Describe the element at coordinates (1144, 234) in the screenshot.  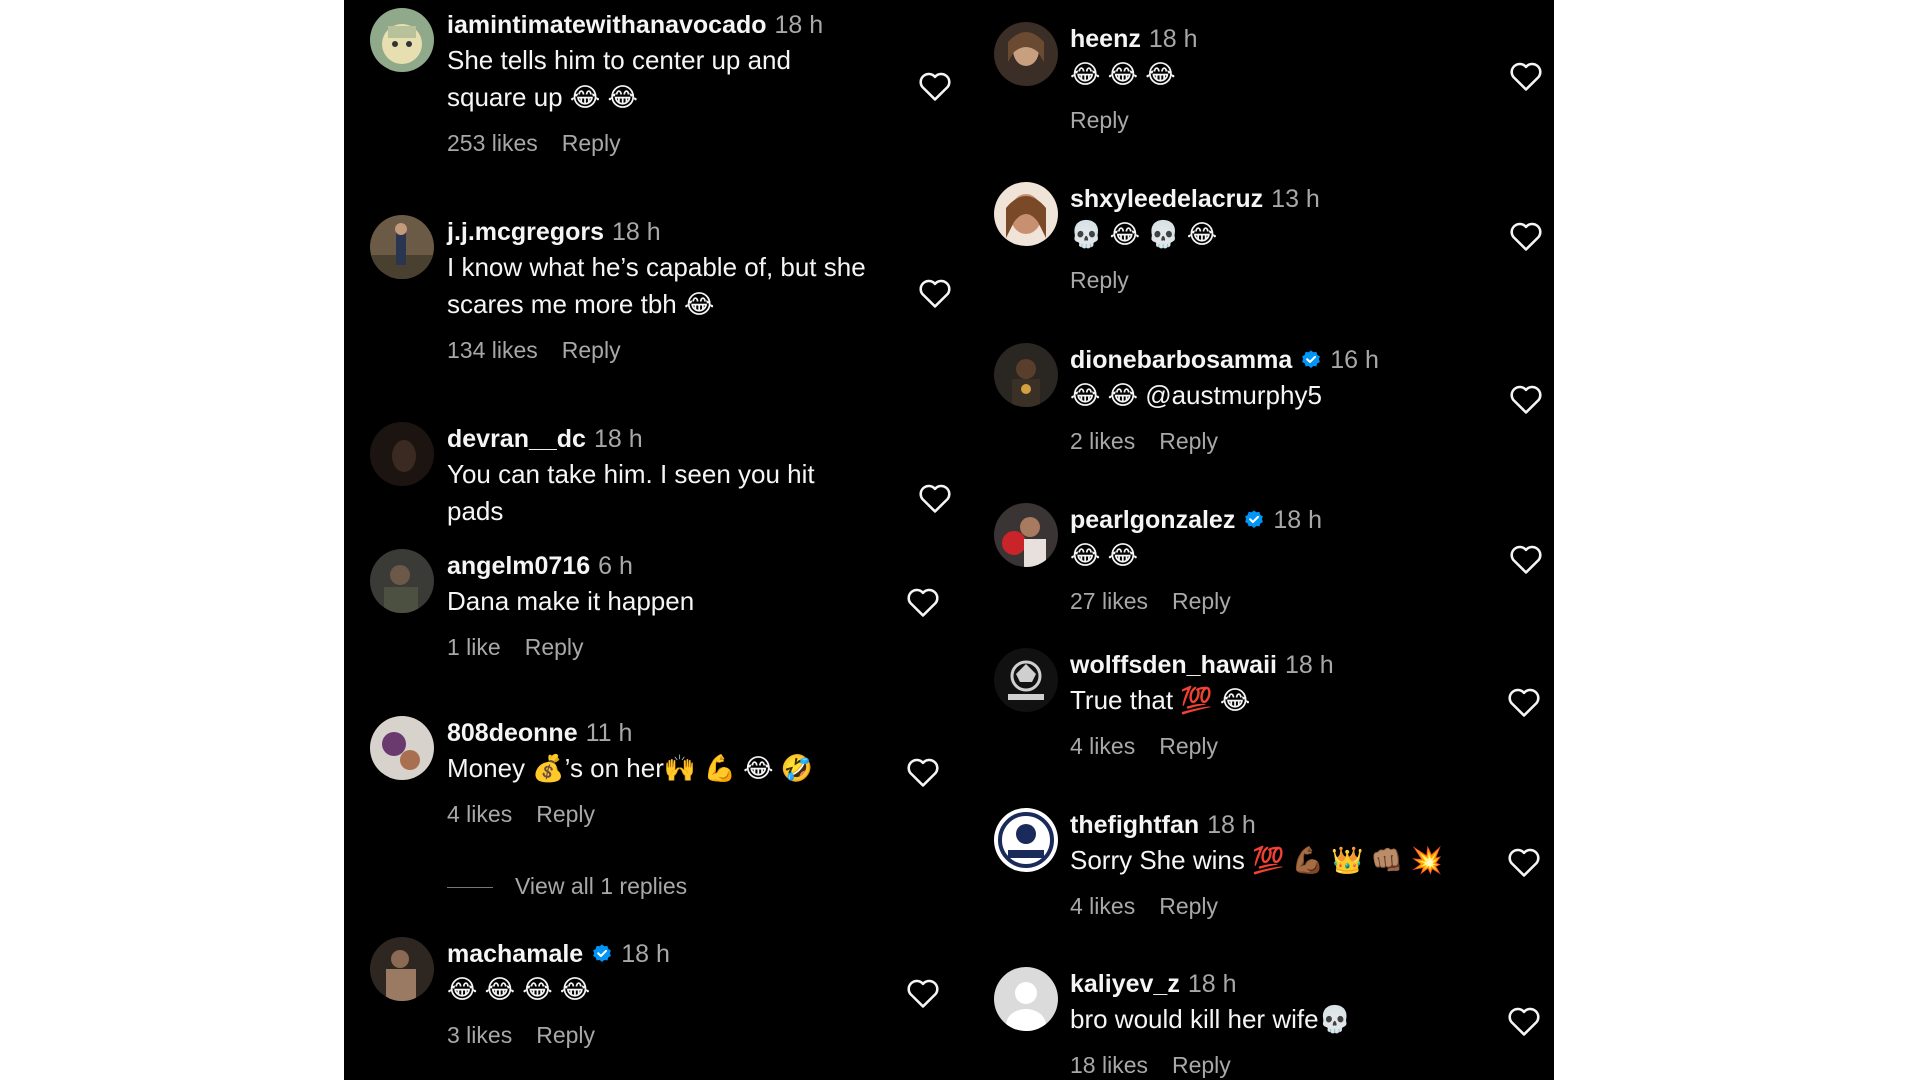
I see `comment-text: 💀 😂 💀 😂` at that location.